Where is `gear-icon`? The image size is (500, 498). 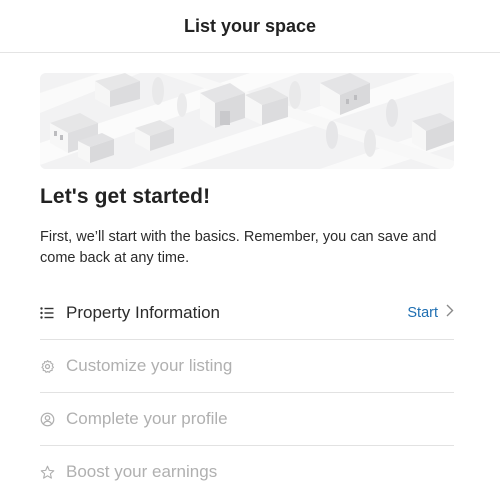 gear-icon is located at coordinates (50, 366).